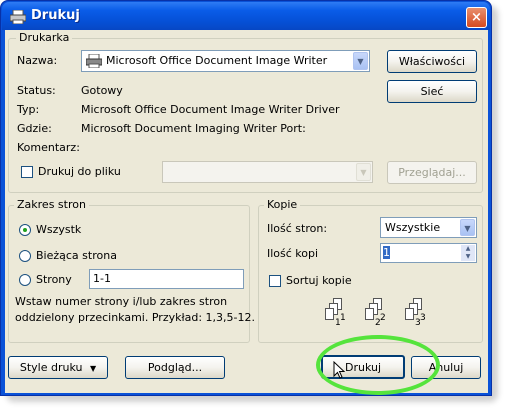  I want to click on print-style-label: Style druku, so click(51, 367).